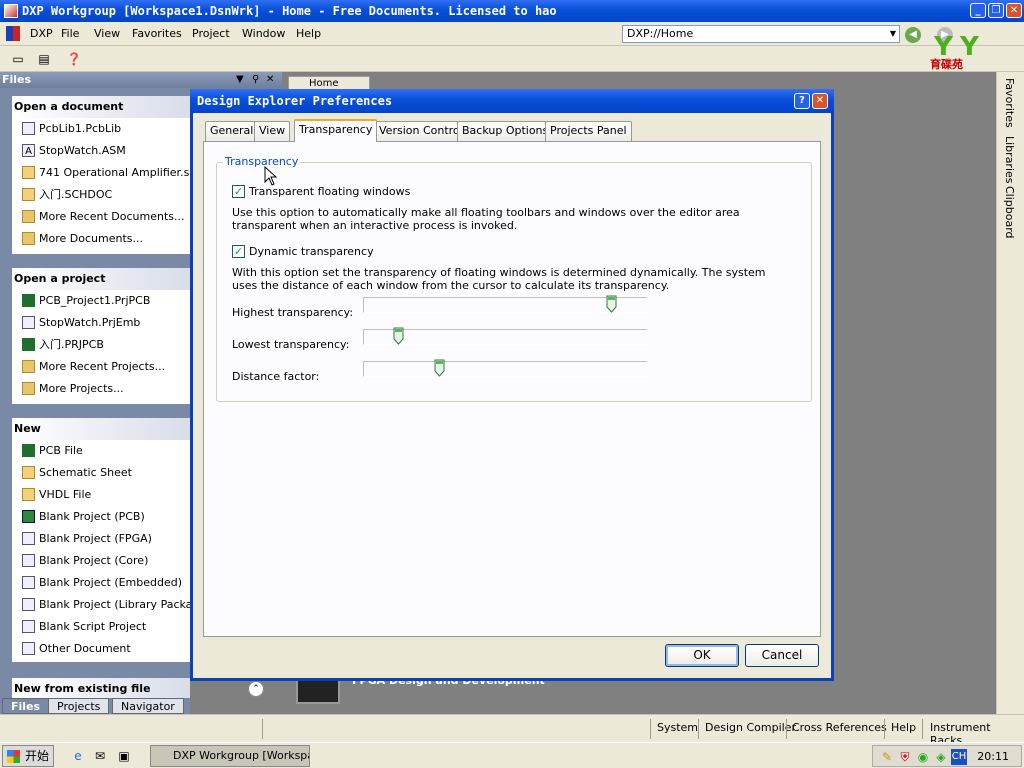 This screenshot has height=768, width=1024. I want to click on distance-factor-slider, so click(505, 369).